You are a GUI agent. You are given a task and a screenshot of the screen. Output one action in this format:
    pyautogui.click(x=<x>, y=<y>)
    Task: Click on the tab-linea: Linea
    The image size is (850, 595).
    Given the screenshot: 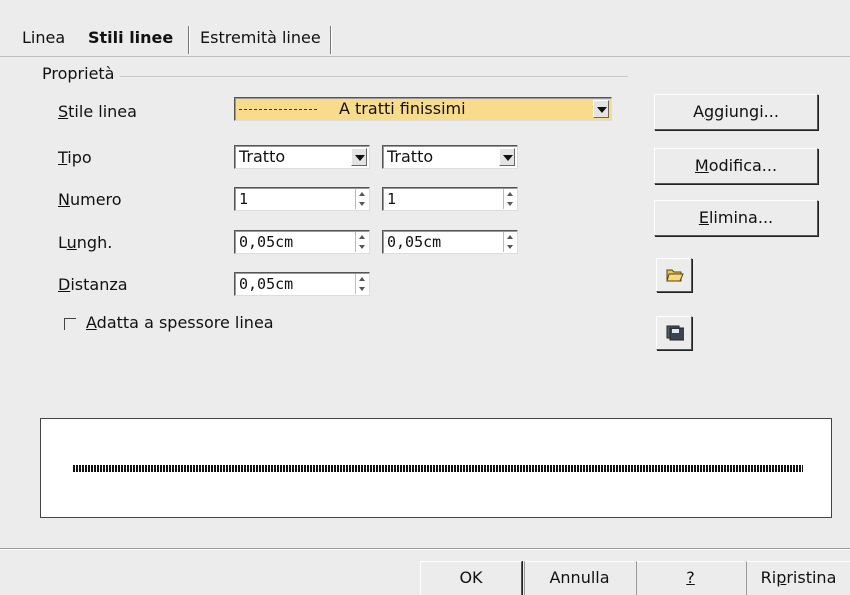 What is the action you would take?
    pyautogui.click(x=43, y=39)
    